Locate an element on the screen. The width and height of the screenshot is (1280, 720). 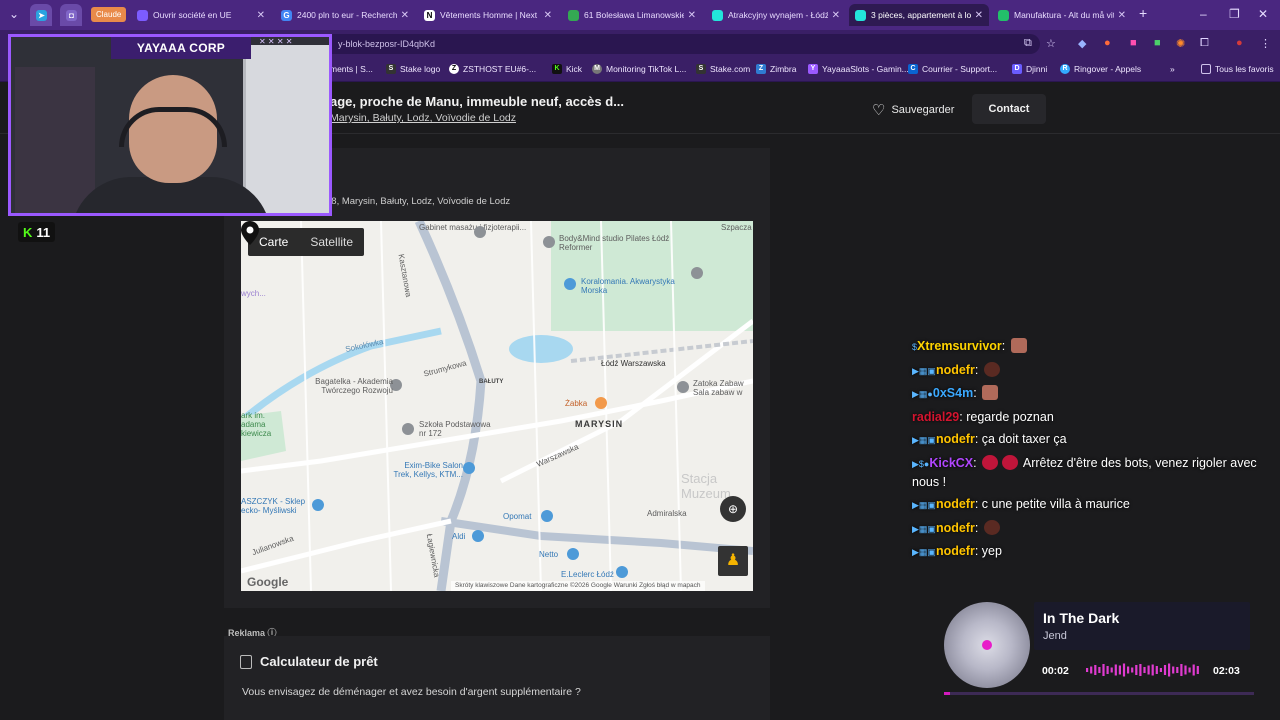
chat-message: ▶▦▣ nodefr: c une petite villa à maurice is located at coordinates (1087, 504).